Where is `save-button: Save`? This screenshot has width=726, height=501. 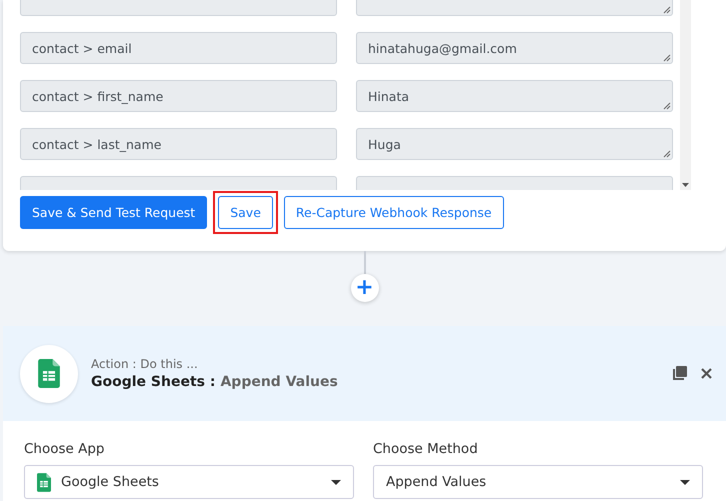 save-button: Save is located at coordinates (245, 212).